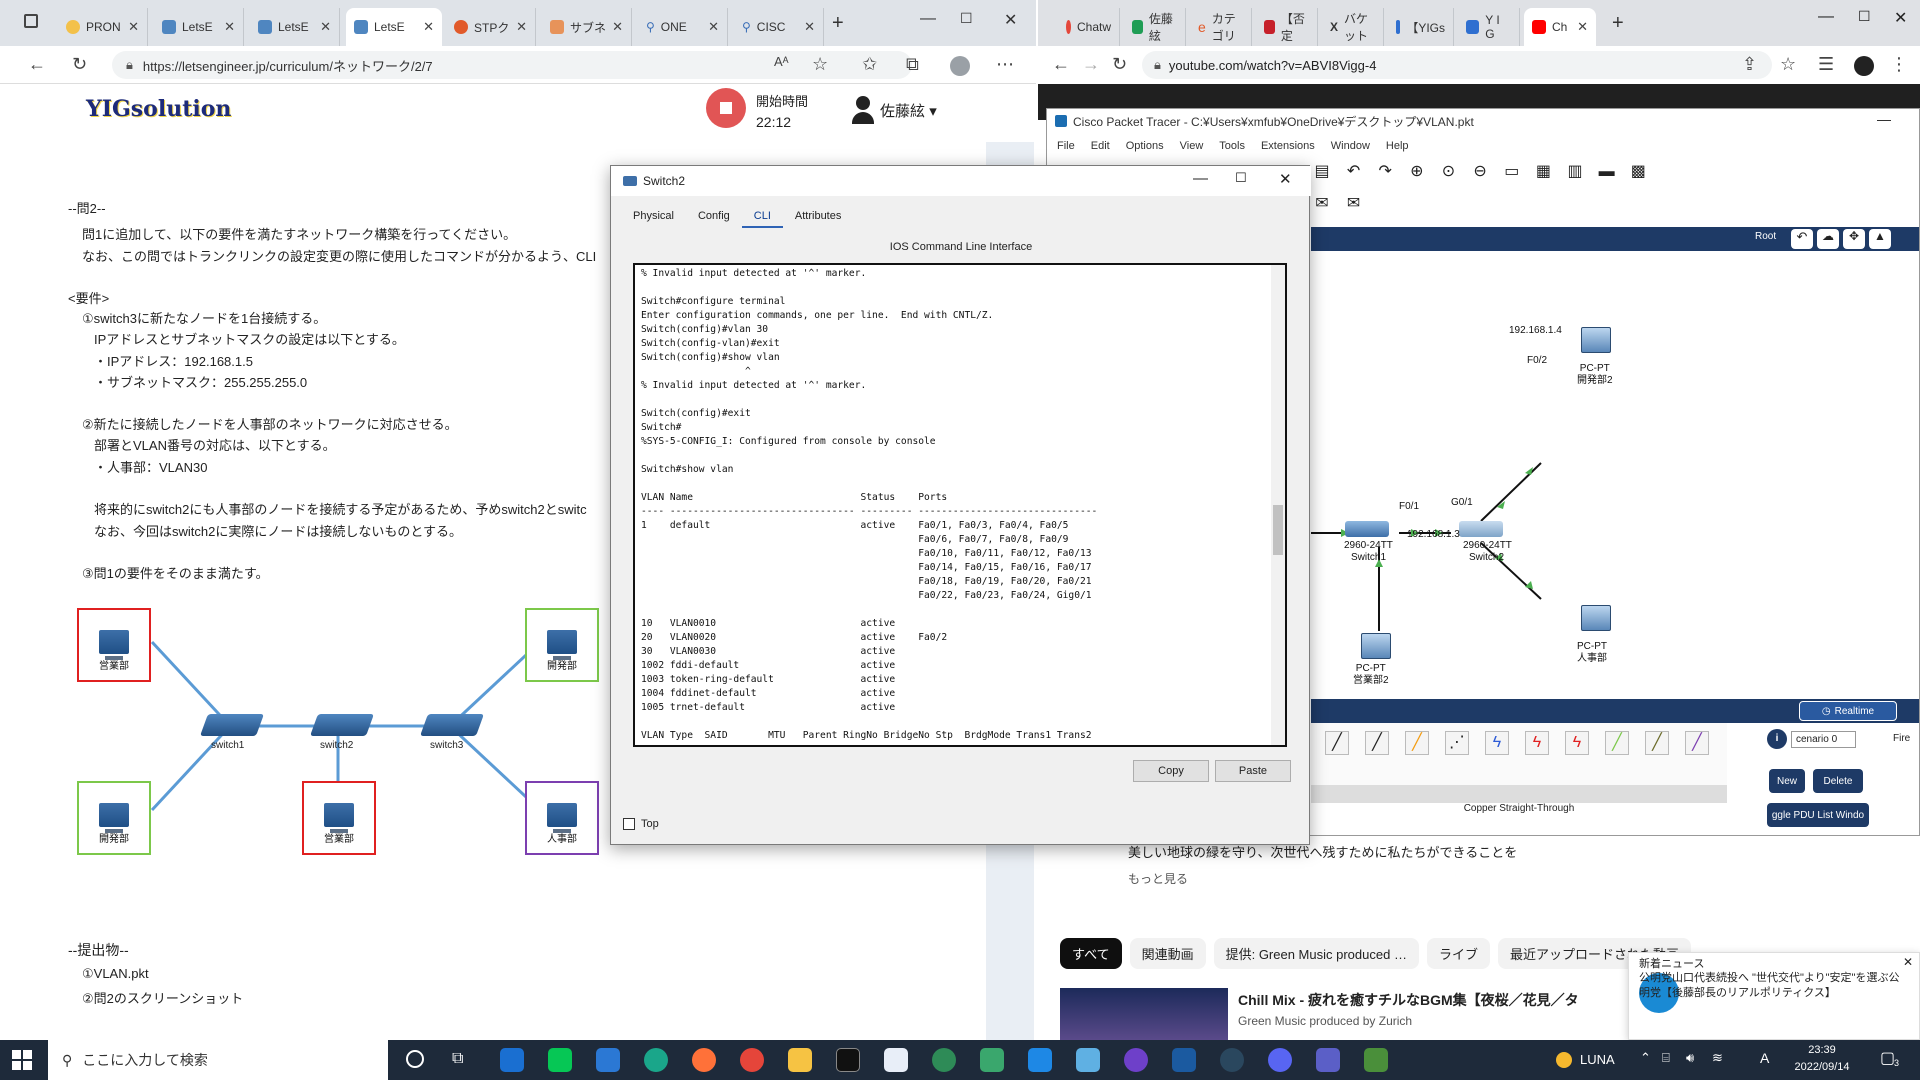  What do you see at coordinates (1421, 27) in the screenshot?
I see `tab-yig1: 【YIGs` at bounding box center [1421, 27].